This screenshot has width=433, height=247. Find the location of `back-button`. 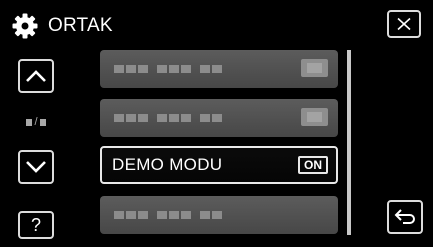

back-button is located at coordinates (405, 217).